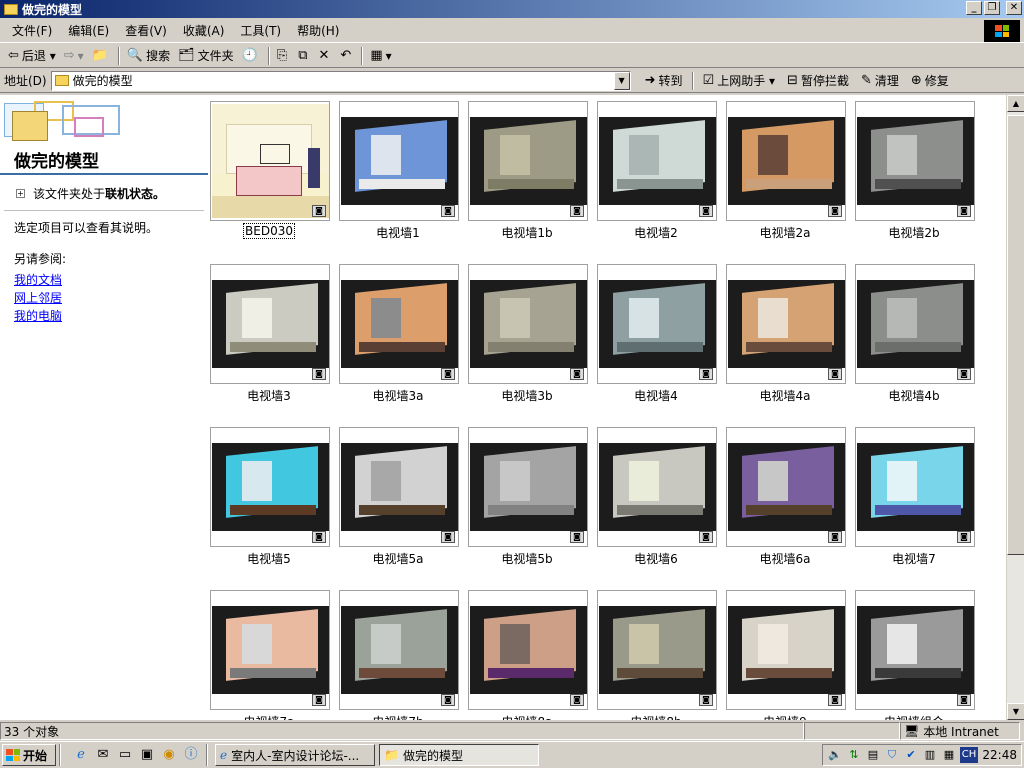  What do you see at coordinates (854, 755) in the screenshot?
I see `network-icon: ⇅` at bounding box center [854, 755].